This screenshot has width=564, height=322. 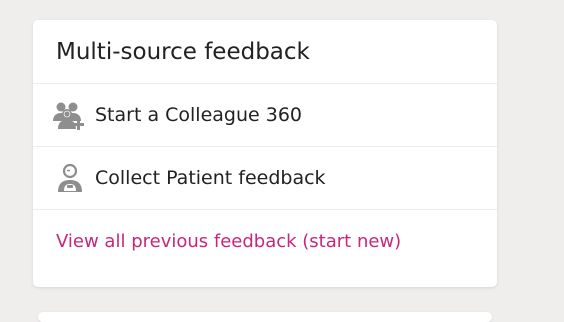 I want to click on card-title: Multi-source feedback, so click(x=183, y=51).